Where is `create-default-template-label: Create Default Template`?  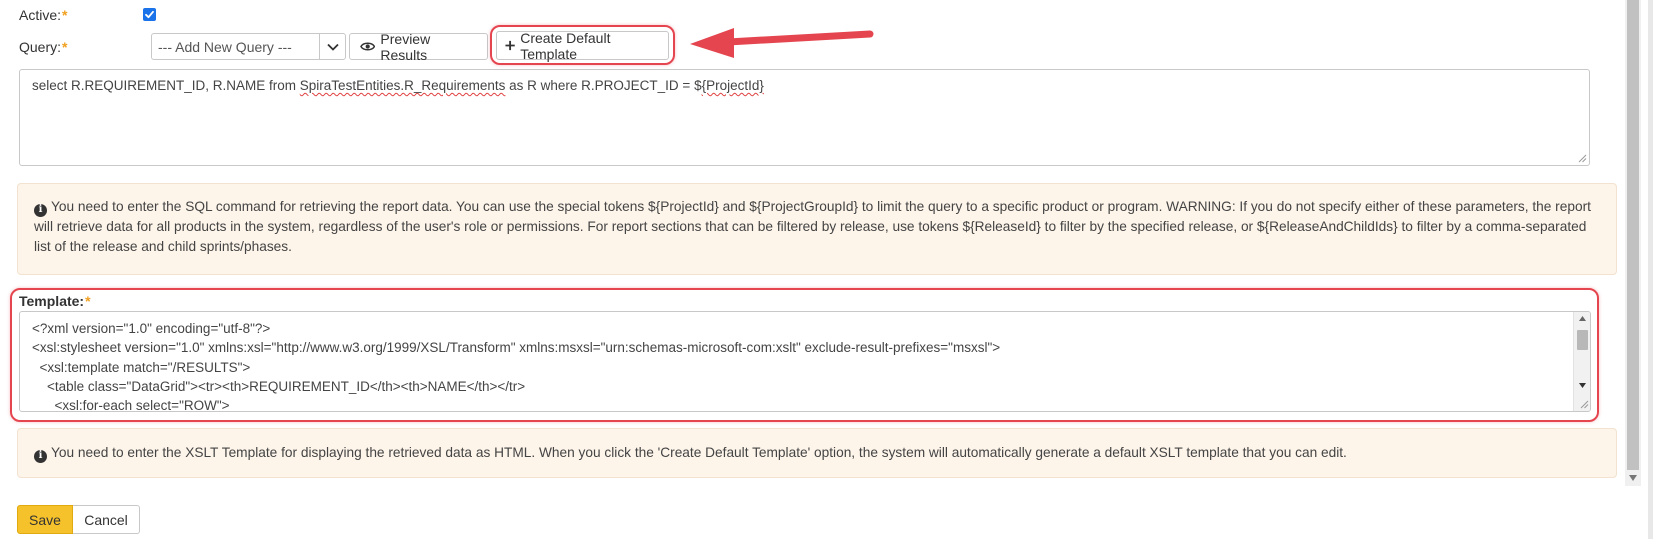 create-default-template-label: Create Default Template is located at coordinates (565, 45).